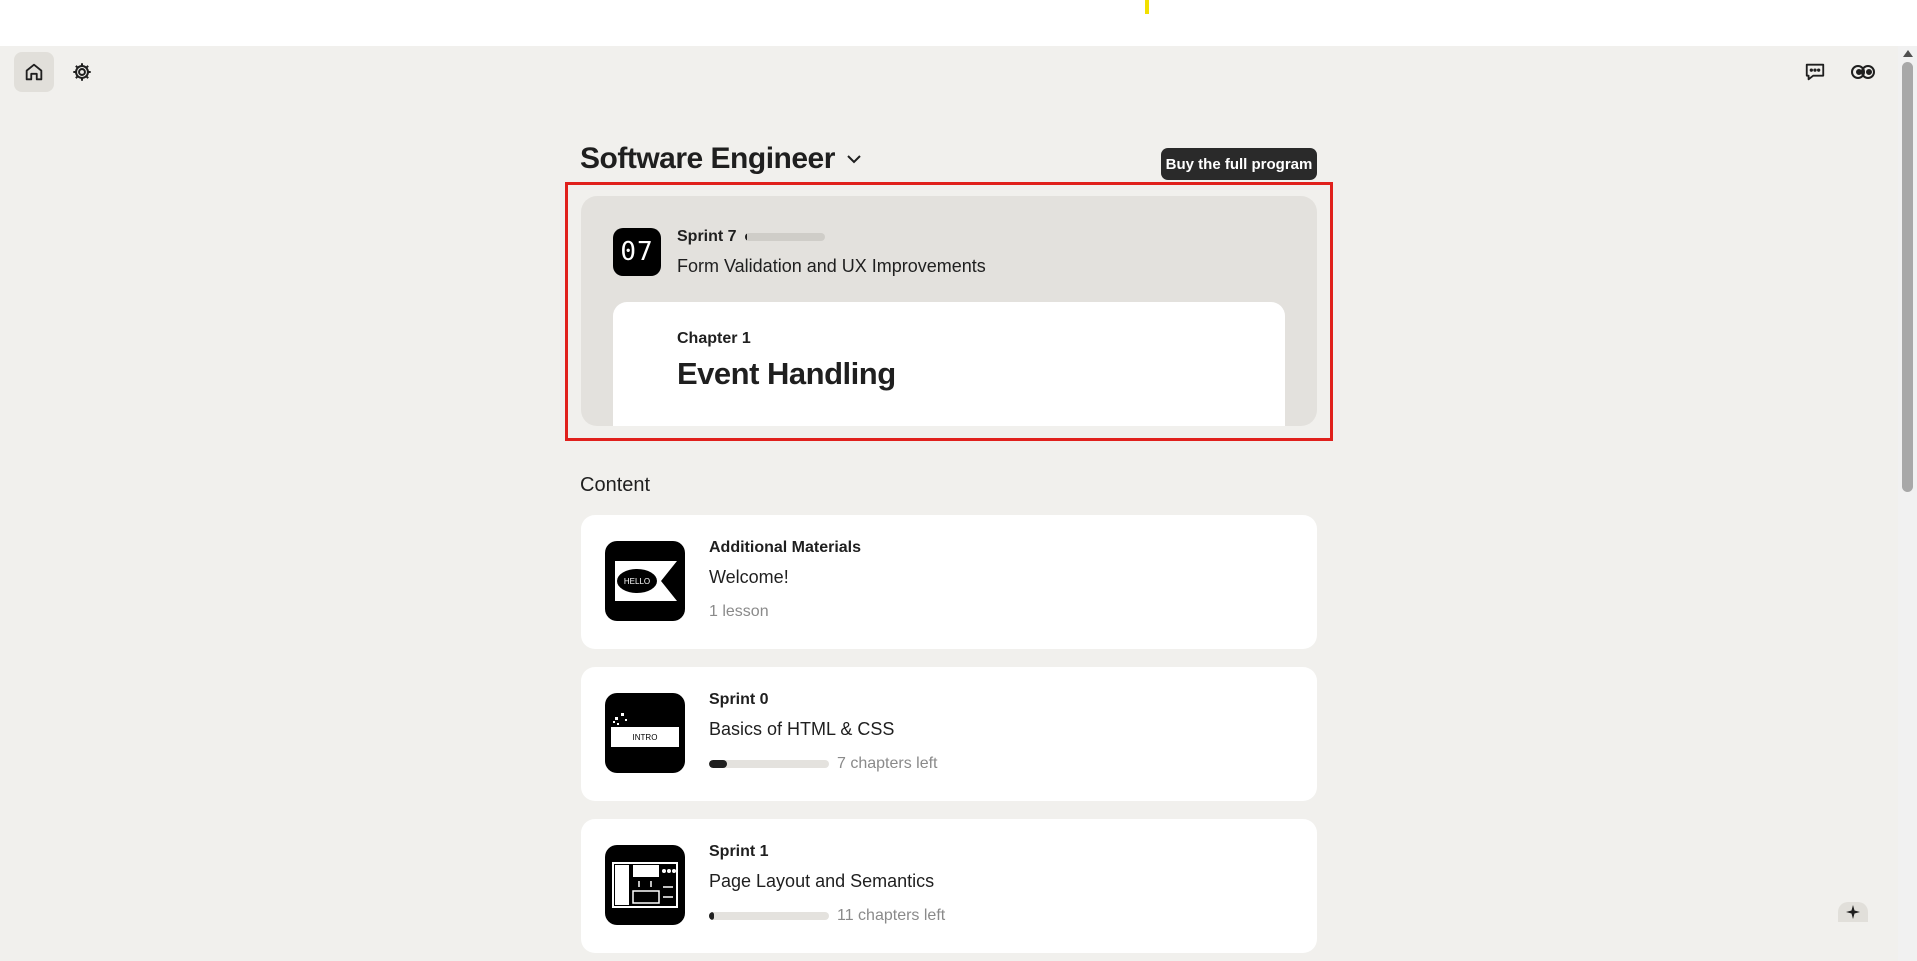 The image size is (1917, 961). I want to click on course-title: Basics of HTML & CSS, so click(802, 729).